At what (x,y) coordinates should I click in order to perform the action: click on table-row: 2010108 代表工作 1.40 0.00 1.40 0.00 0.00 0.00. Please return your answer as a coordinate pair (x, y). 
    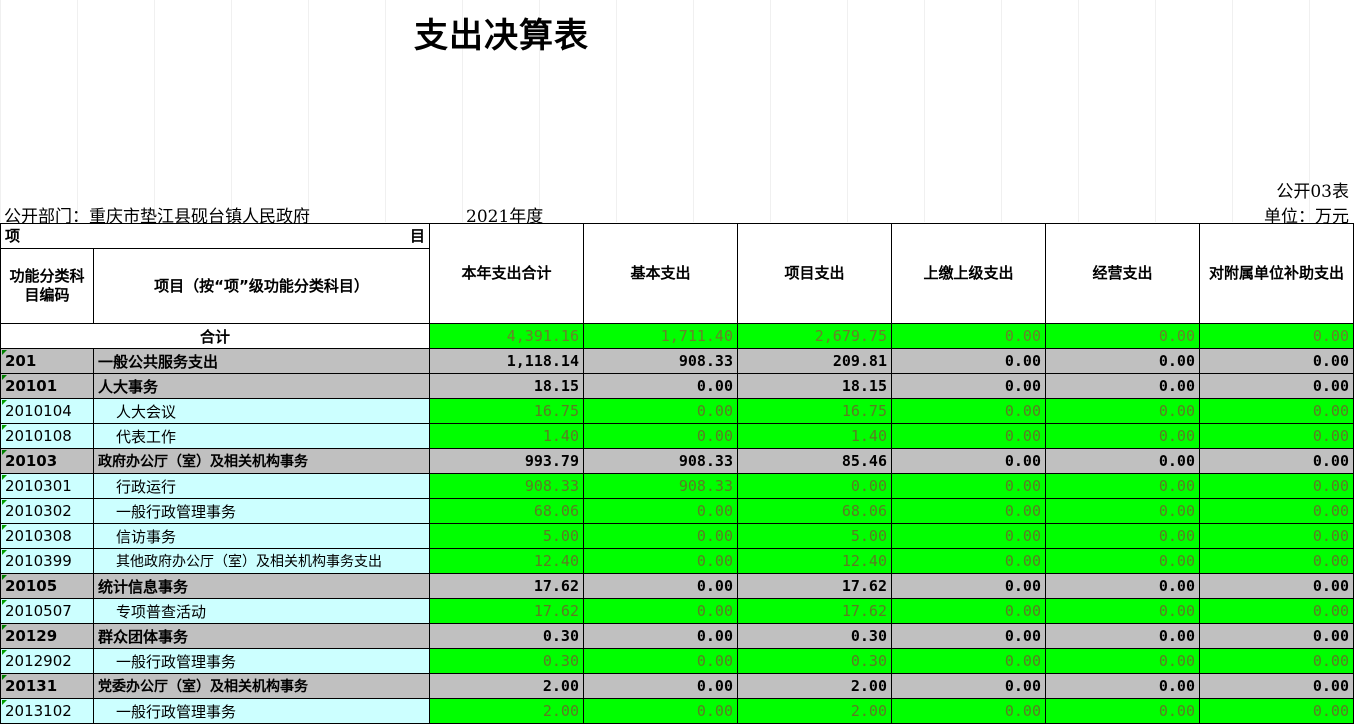
    Looking at the image, I should click on (677, 436).